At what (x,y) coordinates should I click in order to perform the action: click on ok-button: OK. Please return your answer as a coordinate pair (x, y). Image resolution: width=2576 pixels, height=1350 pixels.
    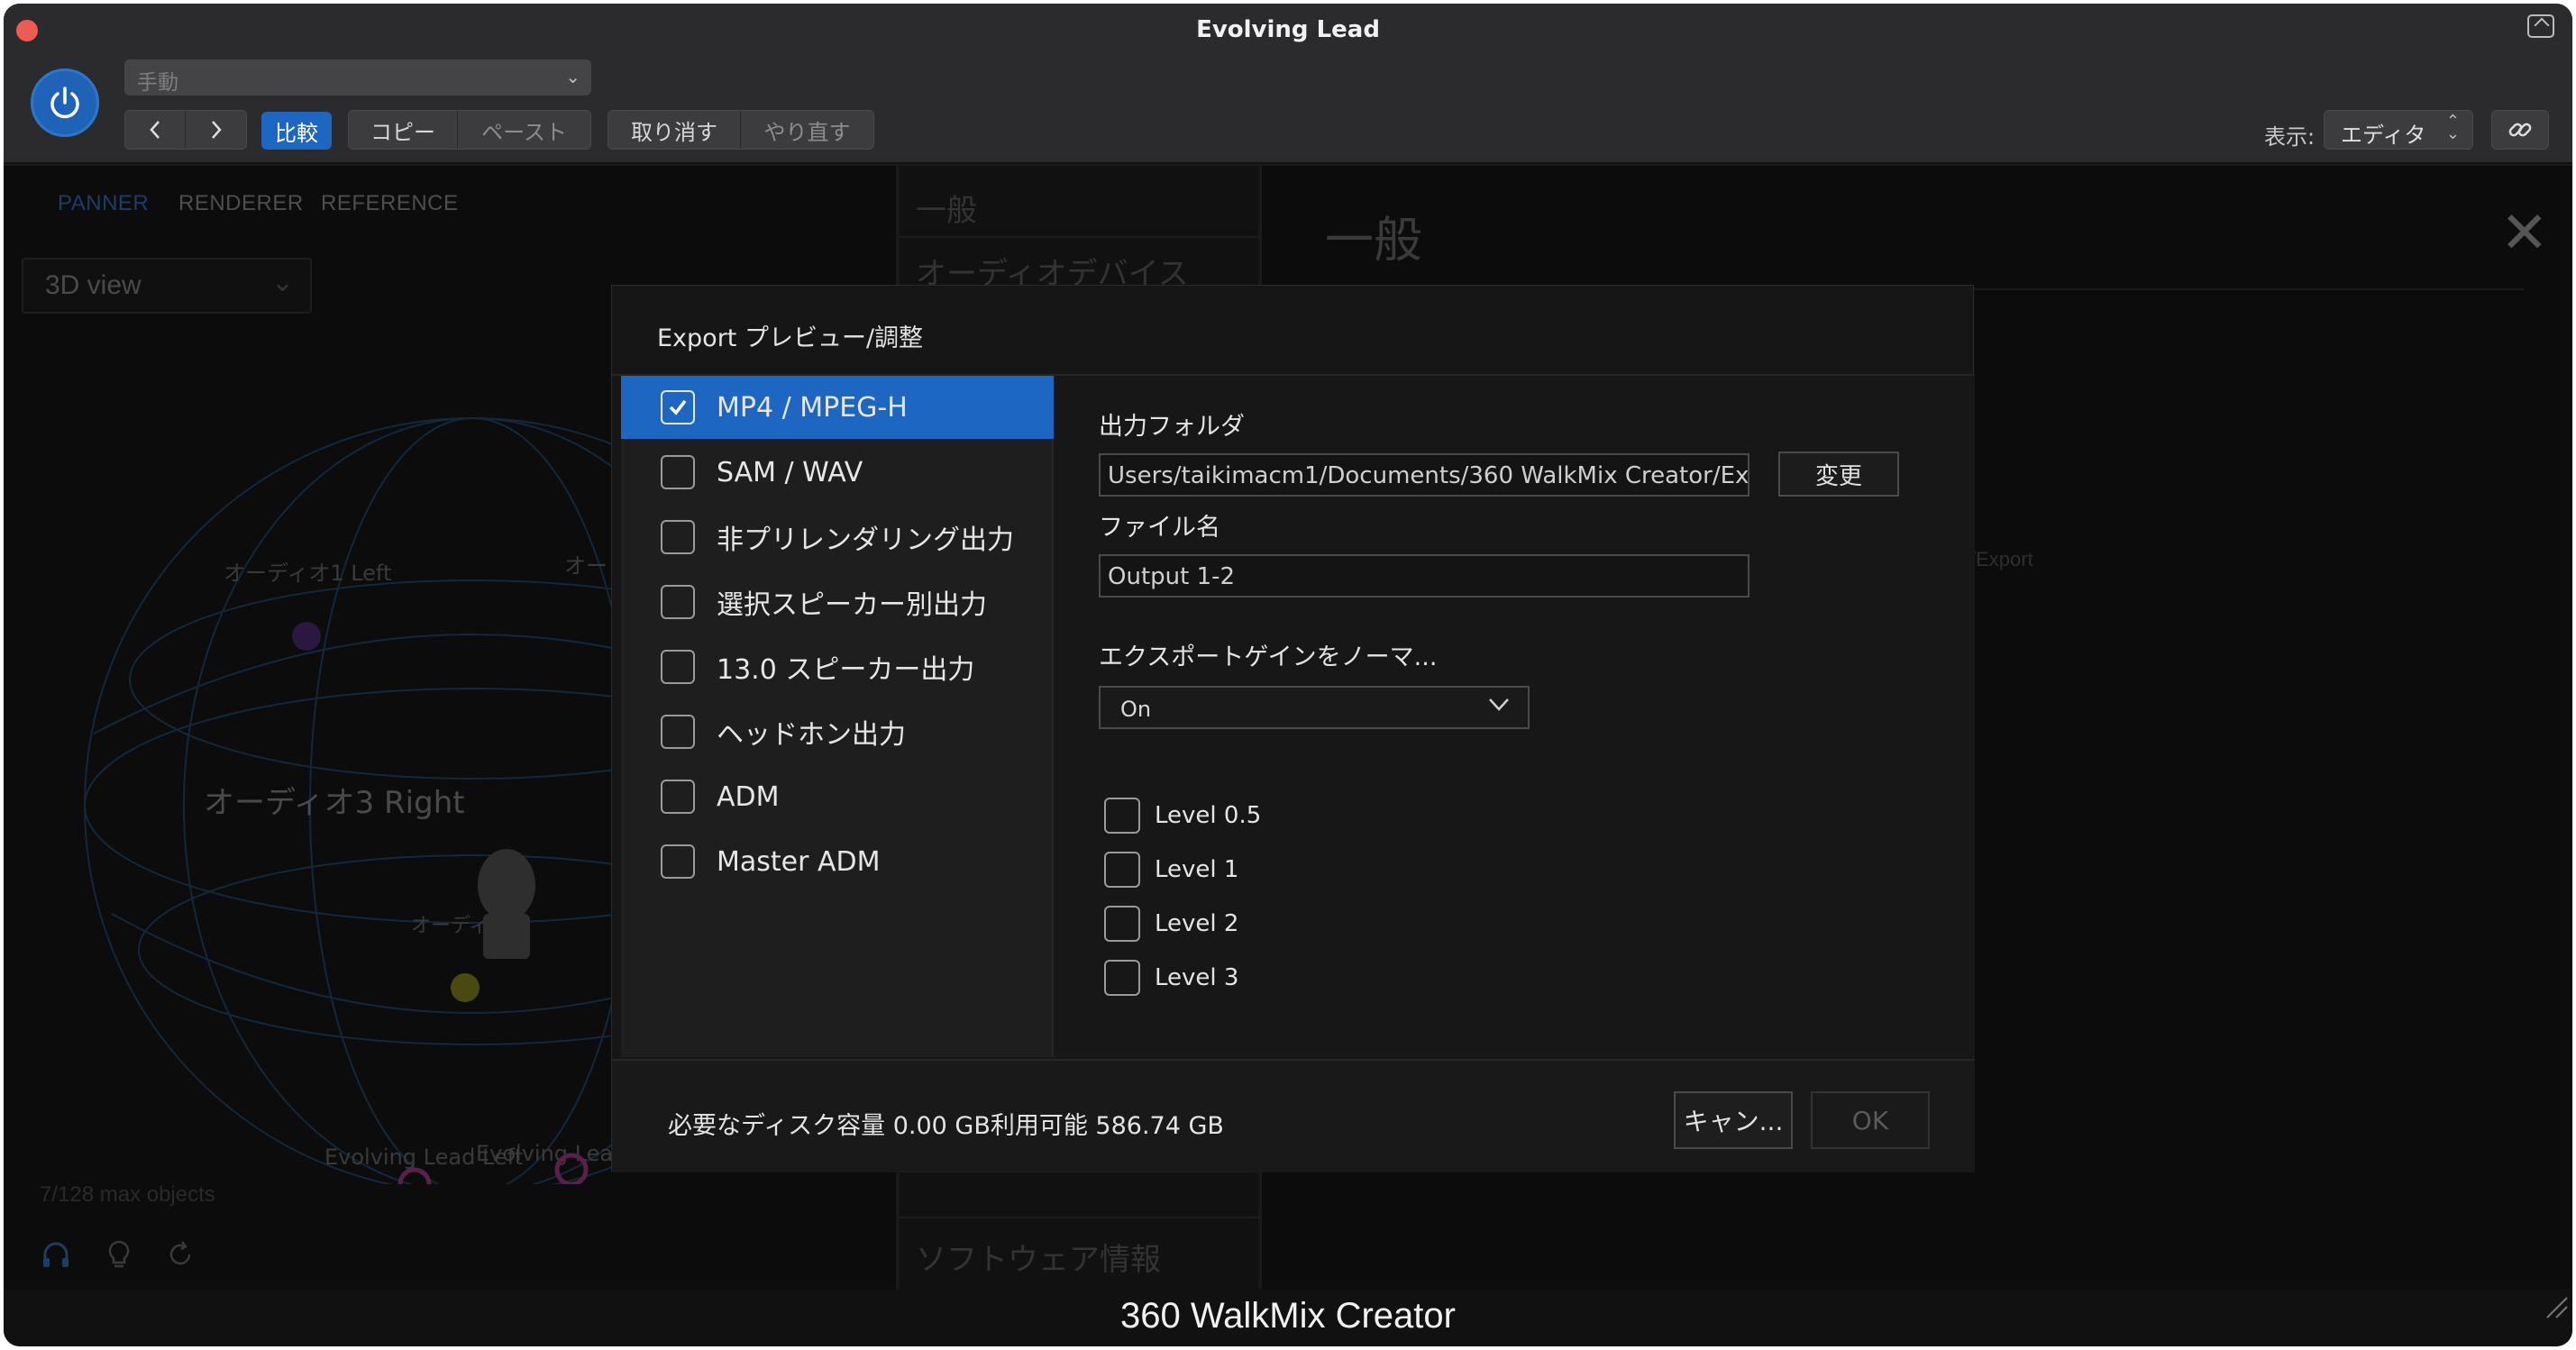
    Looking at the image, I should click on (1871, 1120).